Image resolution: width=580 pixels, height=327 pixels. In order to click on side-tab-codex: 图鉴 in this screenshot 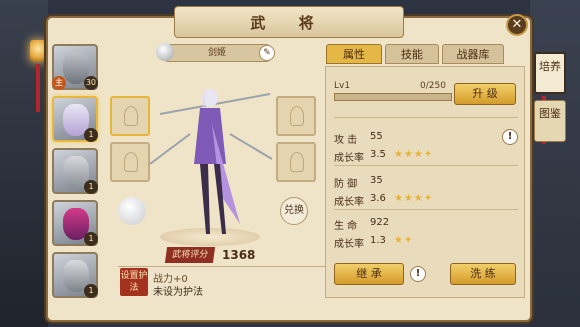, I will do `click(550, 121)`.